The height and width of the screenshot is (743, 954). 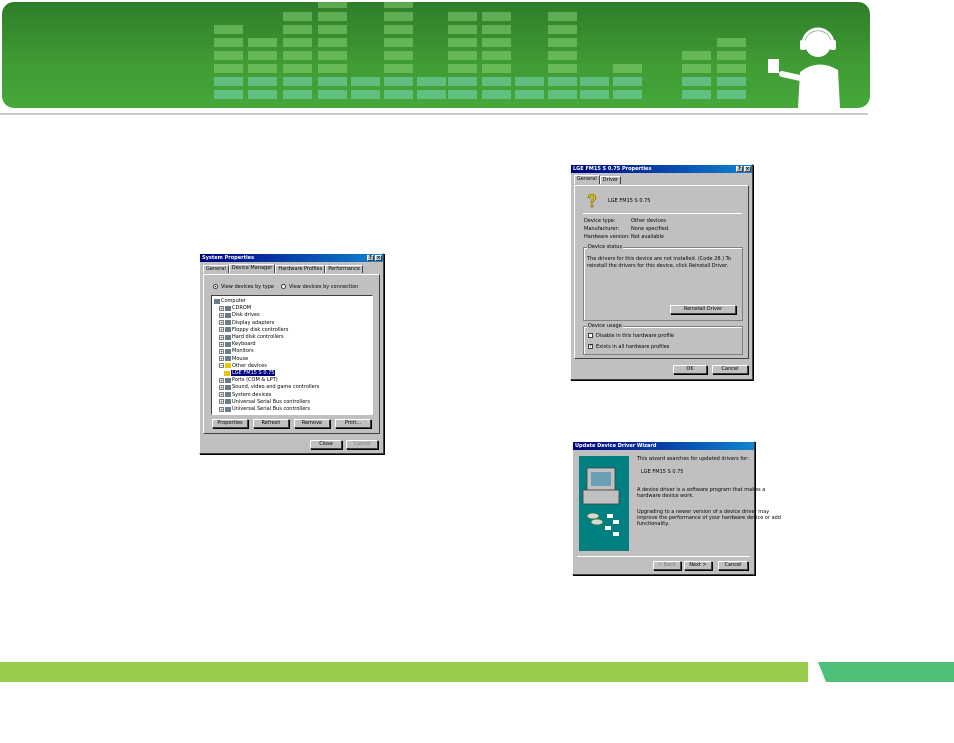 What do you see at coordinates (230, 423) in the screenshot?
I see `properties-button: Properties` at bounding box center [230, 423].